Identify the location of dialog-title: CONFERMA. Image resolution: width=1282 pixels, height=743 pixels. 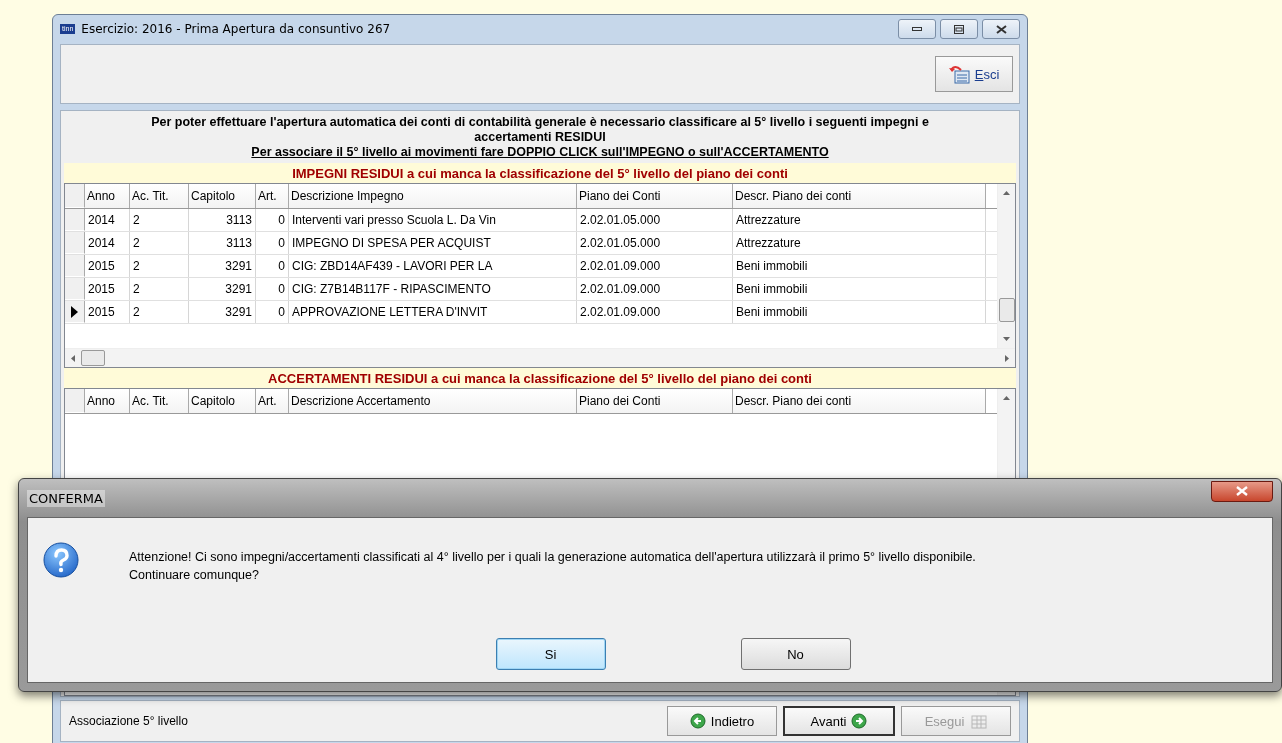
(66, 498).